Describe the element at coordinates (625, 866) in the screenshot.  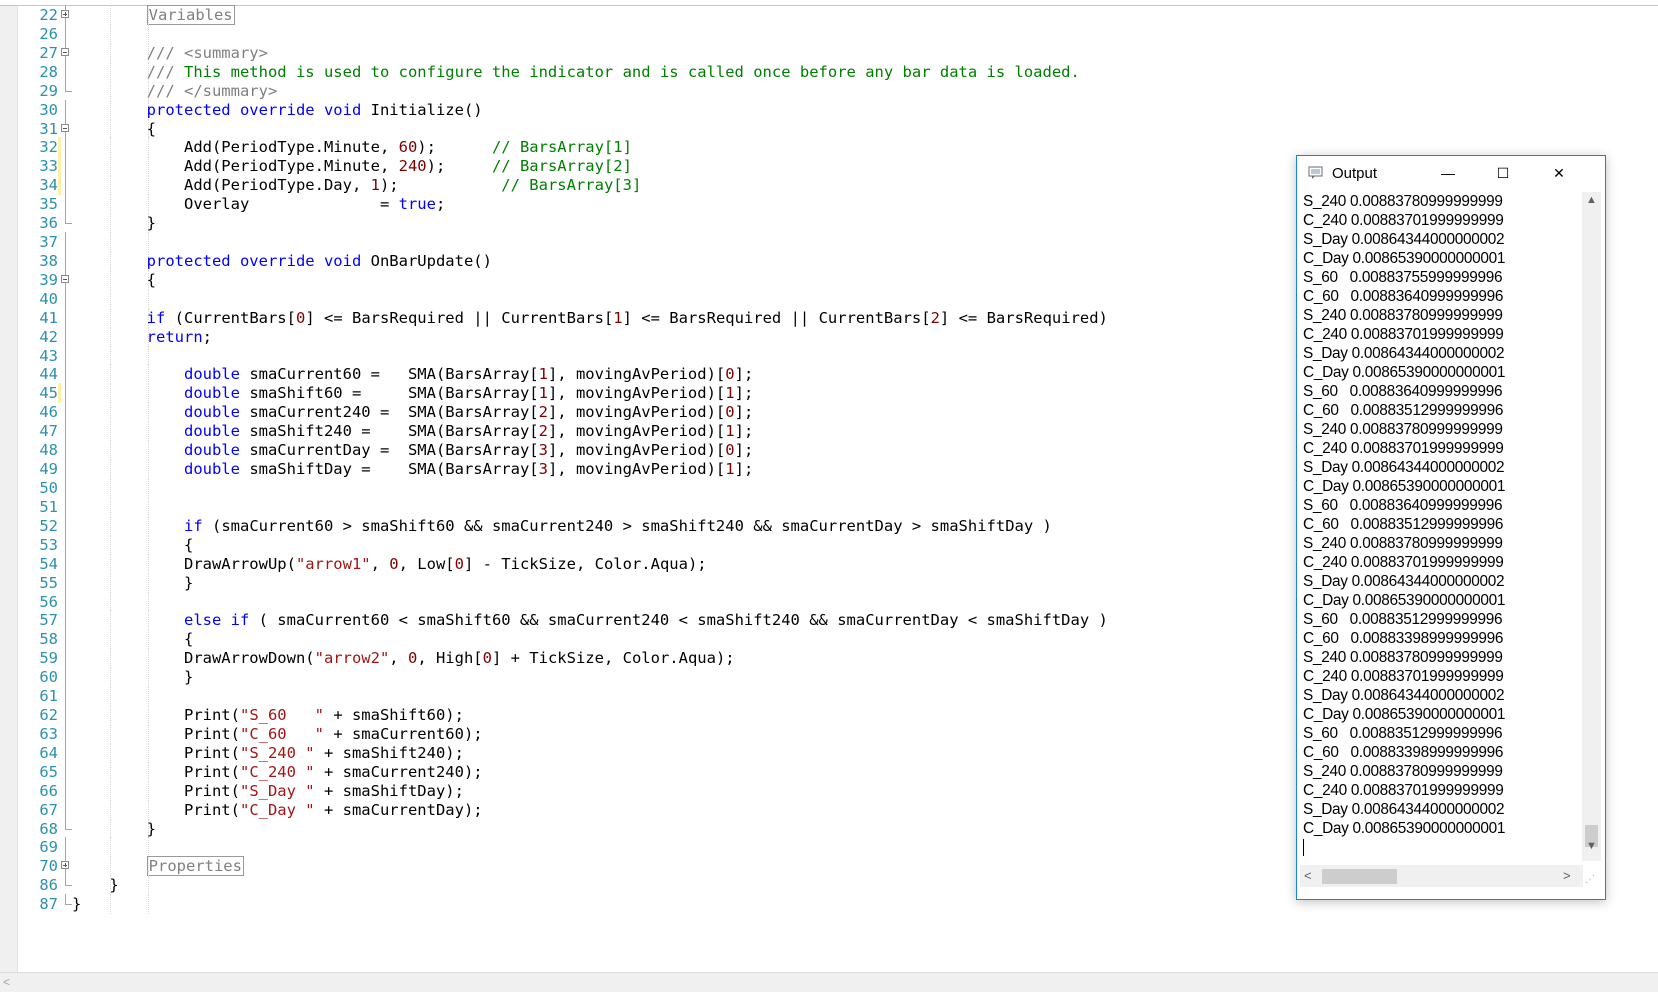
I see `code-line: 70 Properties` at that location.